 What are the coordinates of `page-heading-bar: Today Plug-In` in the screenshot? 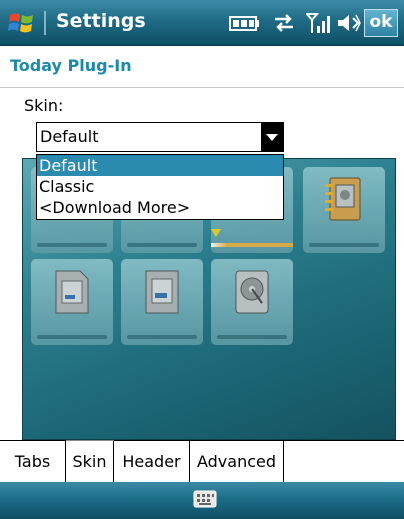 It's located at (202, 67).